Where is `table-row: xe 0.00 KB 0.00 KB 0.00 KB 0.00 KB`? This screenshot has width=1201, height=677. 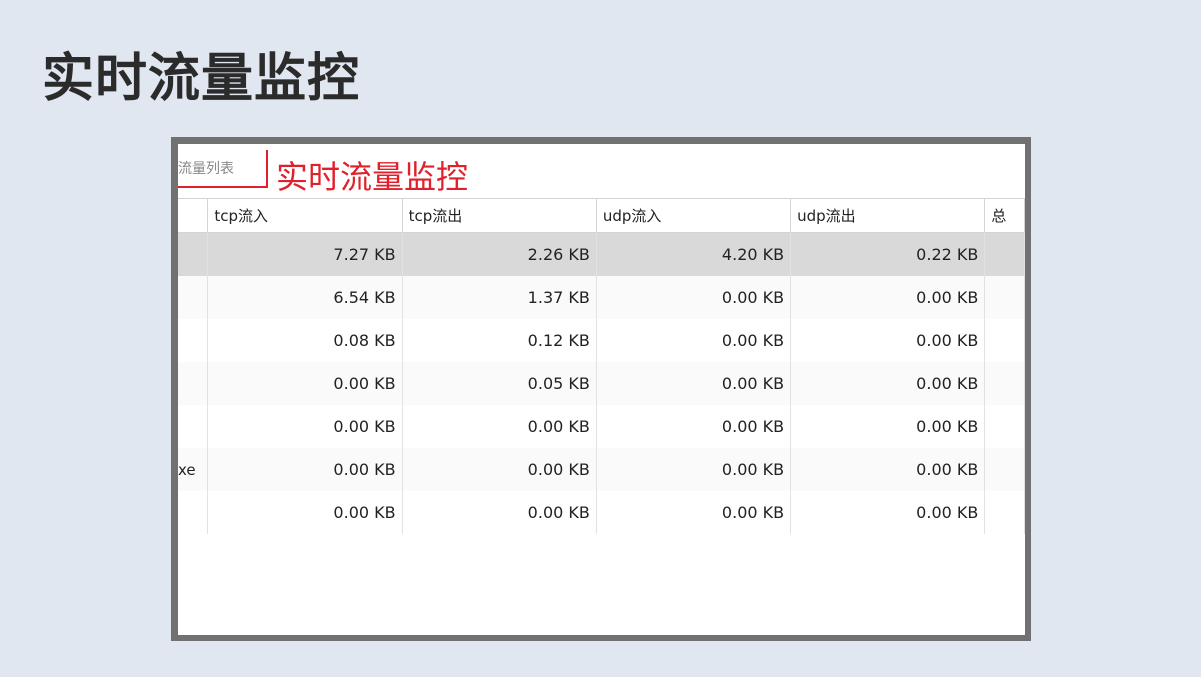 table-row: xe 0.00 KB 0.00 KB 0.00 KB 0.00 KB is located at coordinates (601, 469).